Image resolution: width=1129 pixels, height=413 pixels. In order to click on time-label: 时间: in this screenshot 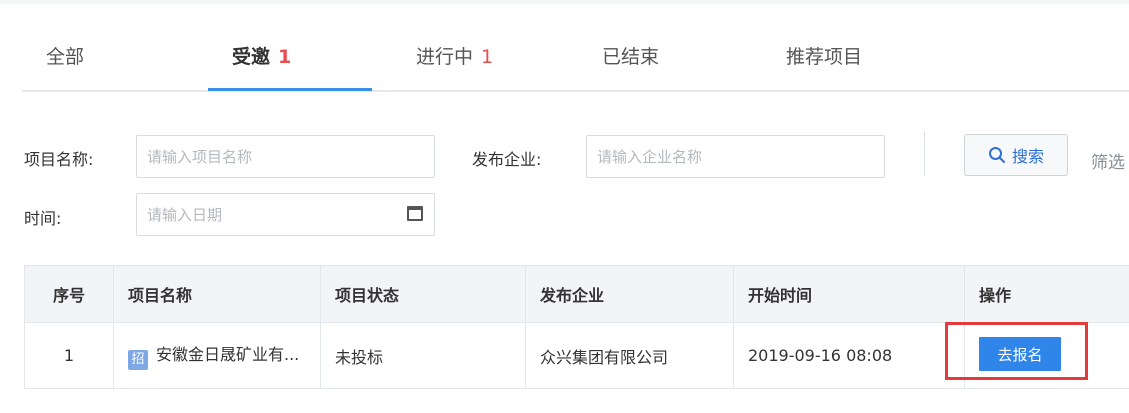, I will do `click(43, 218)`.